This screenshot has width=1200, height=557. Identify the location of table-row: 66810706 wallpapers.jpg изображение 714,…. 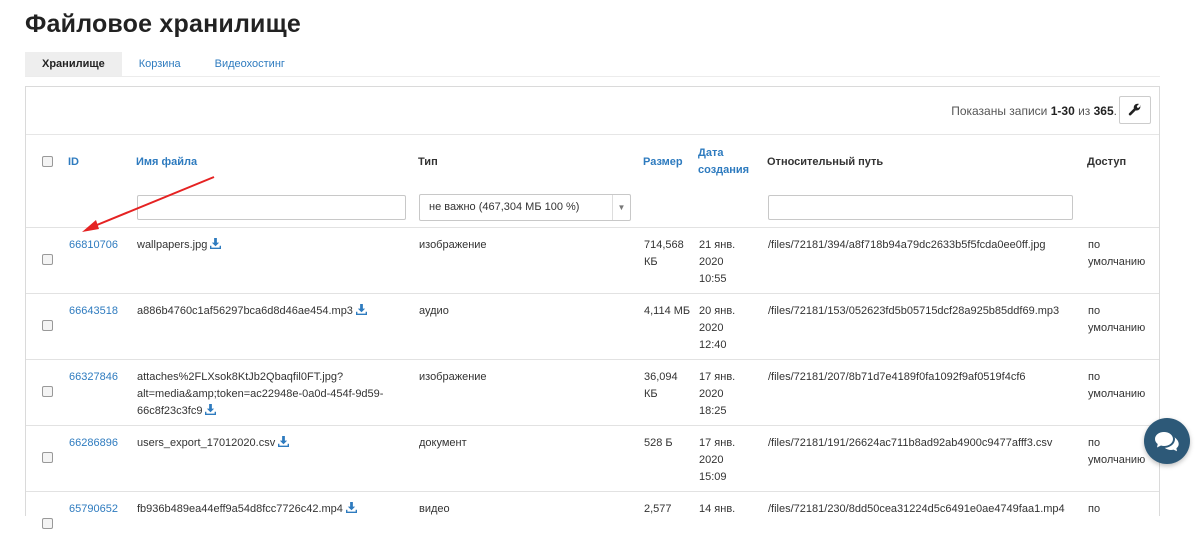
(592, 261).